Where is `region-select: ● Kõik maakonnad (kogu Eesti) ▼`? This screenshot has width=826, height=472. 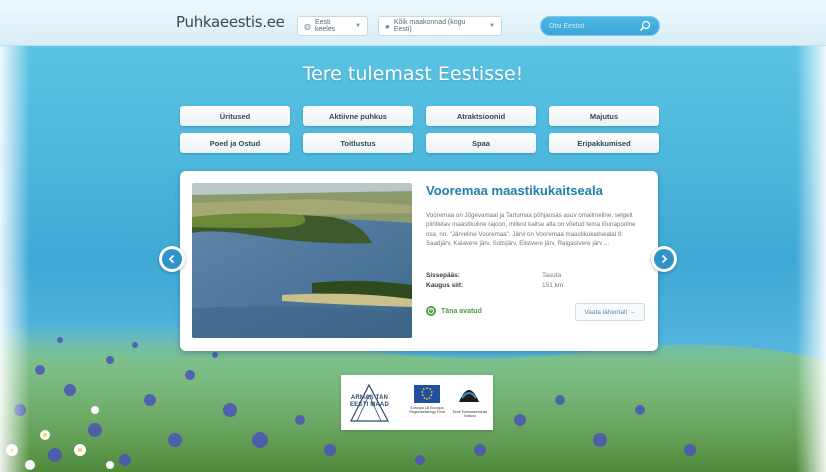 region-select: ● Kõik maakonnad (kogu Eesti) ▼ is located at coordinates (440, 26).